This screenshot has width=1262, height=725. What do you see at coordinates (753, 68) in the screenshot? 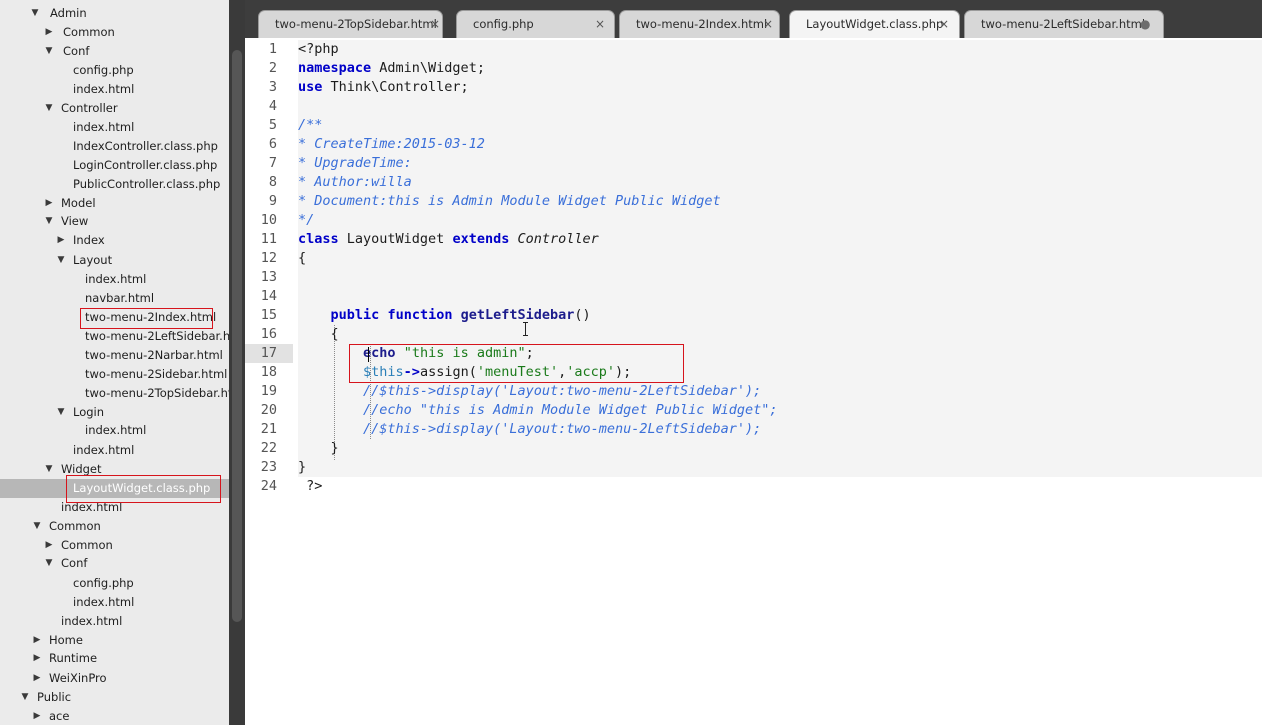
I see `code-line: 2 namespace Admin\Widget;` at bounding box center [753, 68].